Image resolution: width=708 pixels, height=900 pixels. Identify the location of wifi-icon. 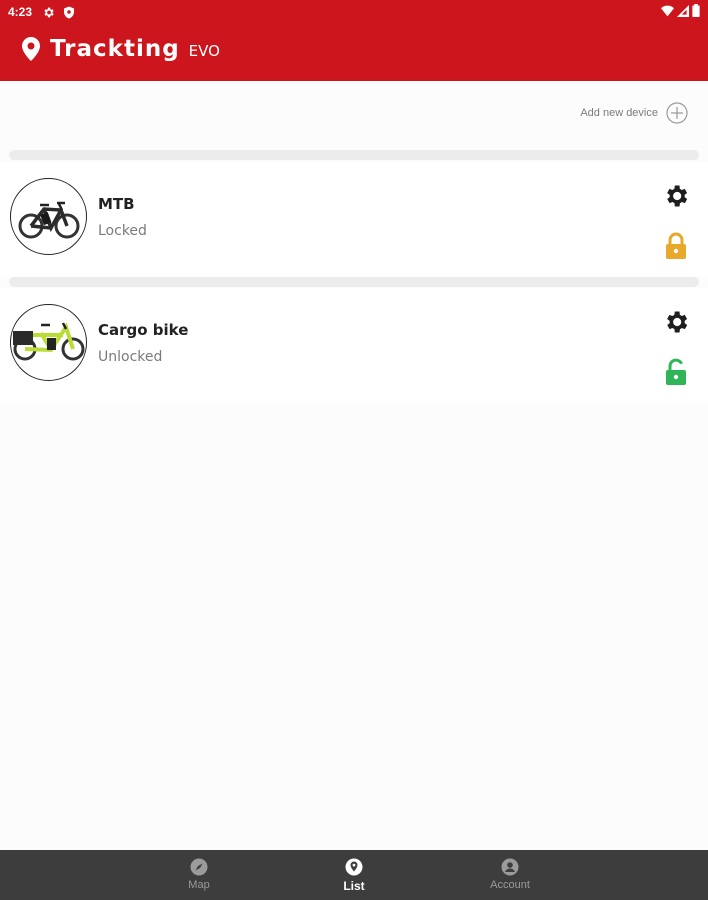
(667, 10).